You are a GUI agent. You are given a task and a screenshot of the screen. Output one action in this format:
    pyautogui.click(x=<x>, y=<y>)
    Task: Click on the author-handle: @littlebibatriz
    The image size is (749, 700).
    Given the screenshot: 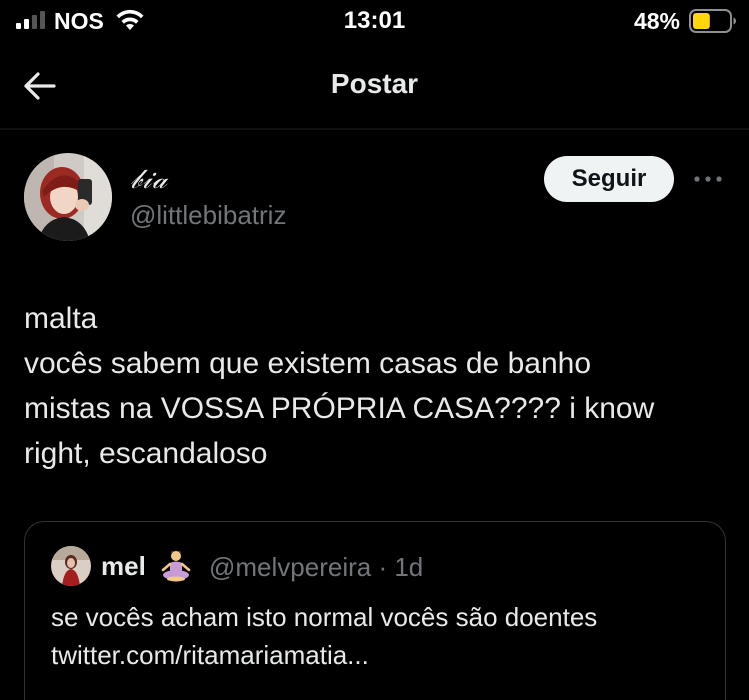 What is the action you would take?
    pyautogui.click(x=208, y=215)
    